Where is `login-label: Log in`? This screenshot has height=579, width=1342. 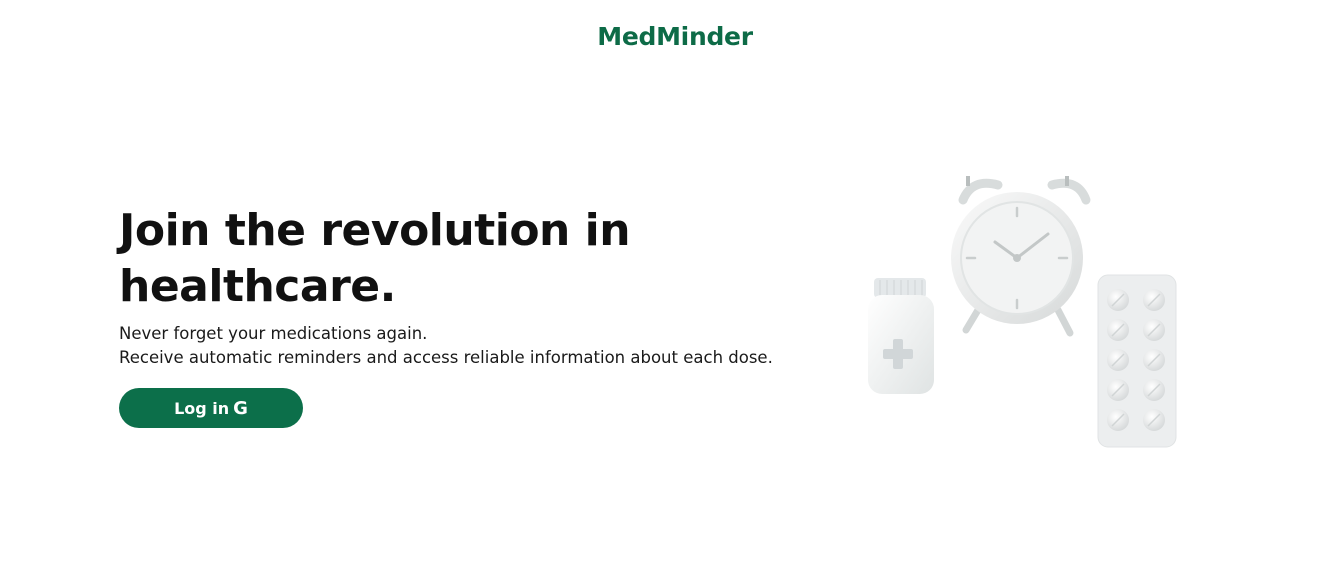
login-label: Log in is located at coordinates (202, 408).